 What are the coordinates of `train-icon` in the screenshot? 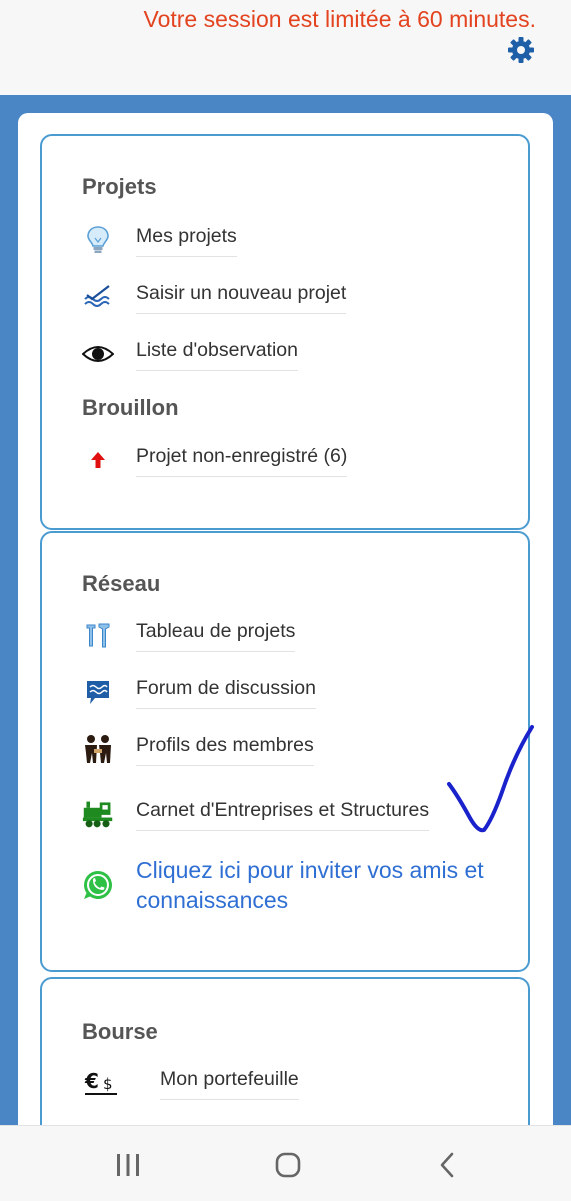 It's located at (98, 814).